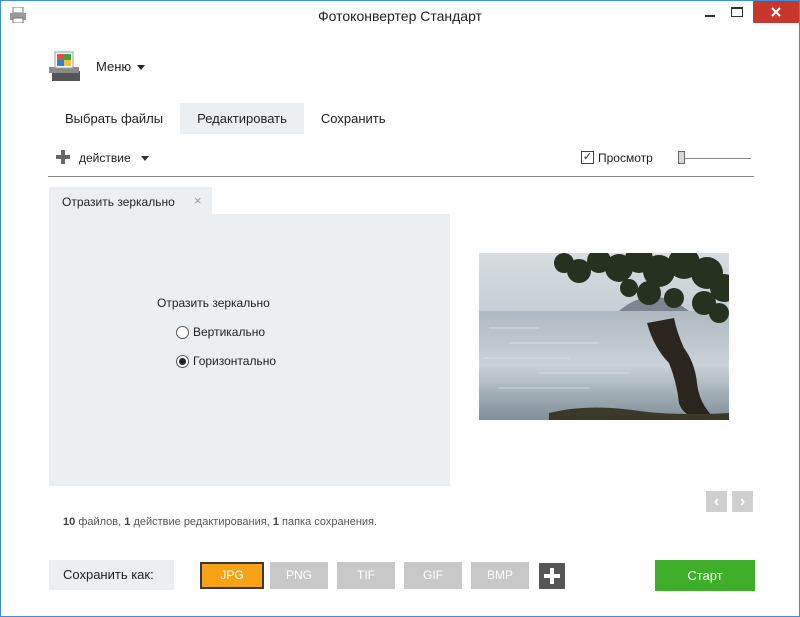  I want to click on actions-text: действие редактирования,, so click(201, 522).